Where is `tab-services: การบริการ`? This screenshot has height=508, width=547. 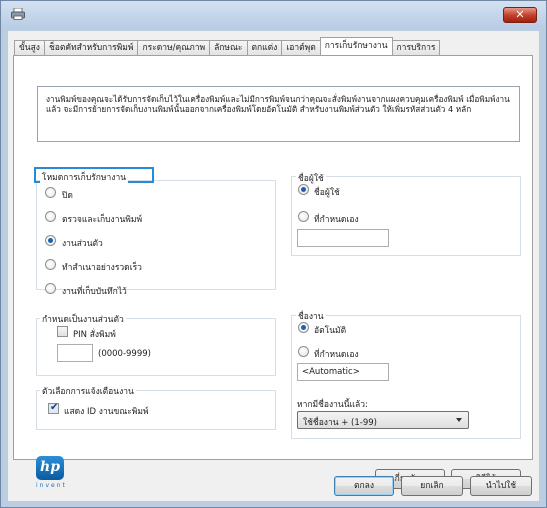 tab-services: การบริการ is located at coordinates (416, 47).